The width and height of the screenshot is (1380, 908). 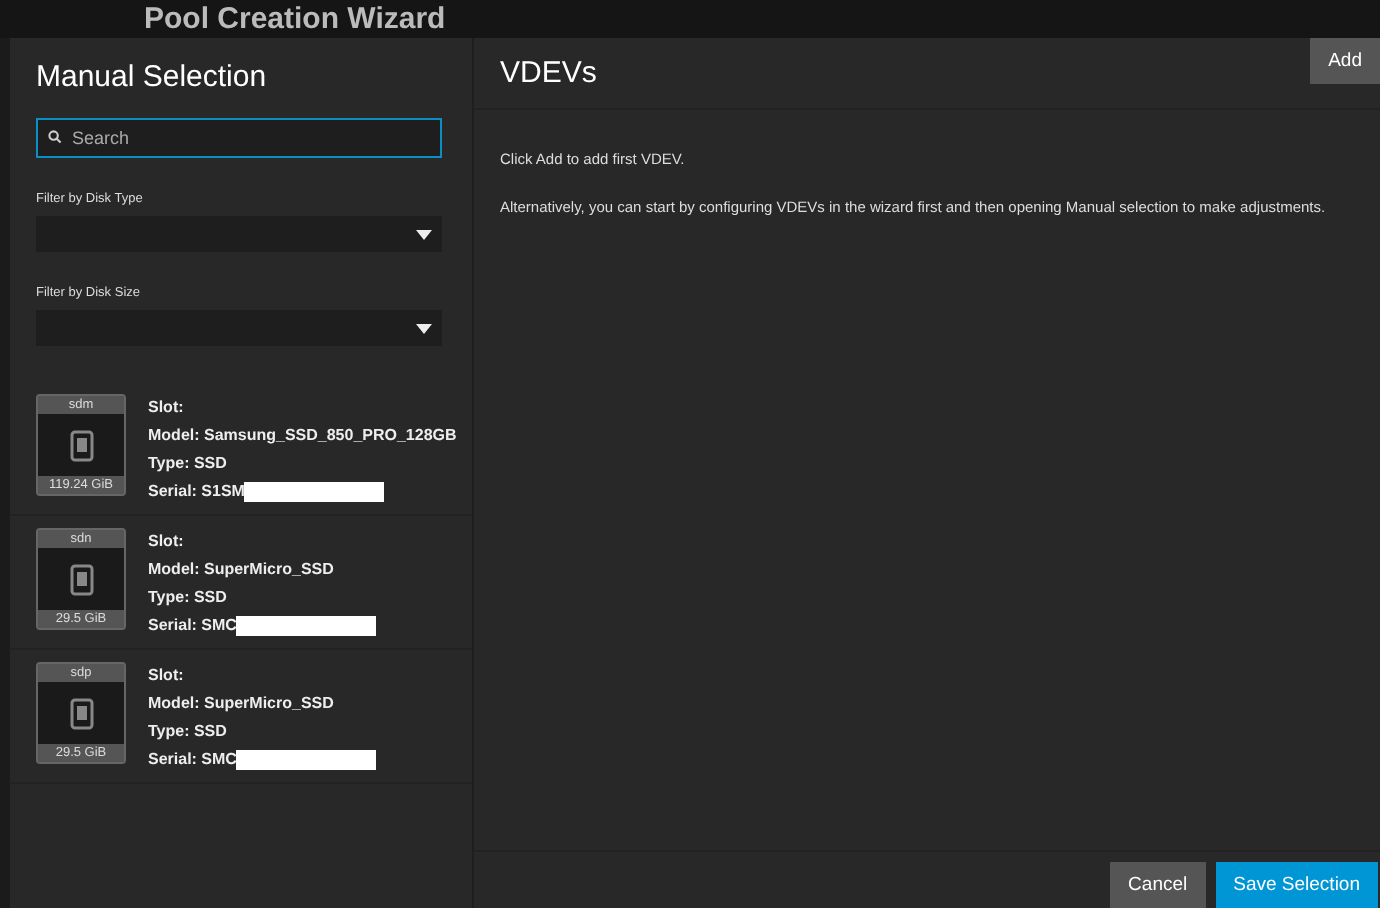 I want to click on add-button: Add, so click(x=1345, y=61).